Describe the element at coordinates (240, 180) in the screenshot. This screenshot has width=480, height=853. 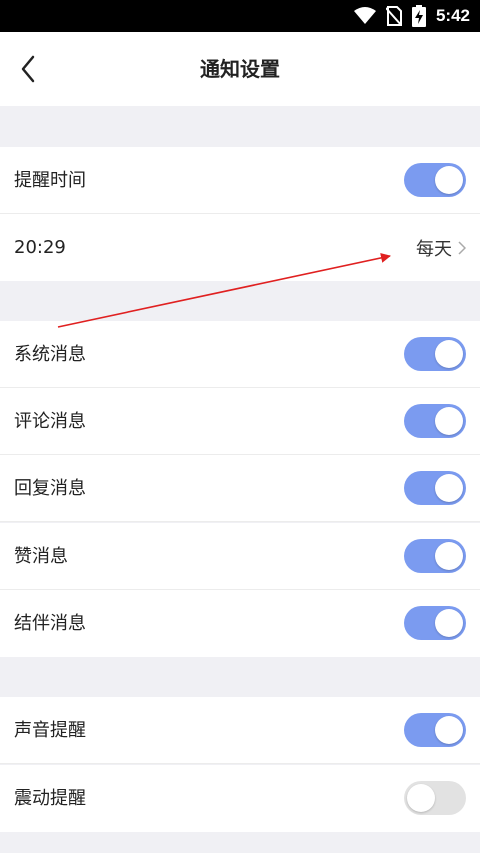
I see `reminder-time-row: 提醒时间` at that location.